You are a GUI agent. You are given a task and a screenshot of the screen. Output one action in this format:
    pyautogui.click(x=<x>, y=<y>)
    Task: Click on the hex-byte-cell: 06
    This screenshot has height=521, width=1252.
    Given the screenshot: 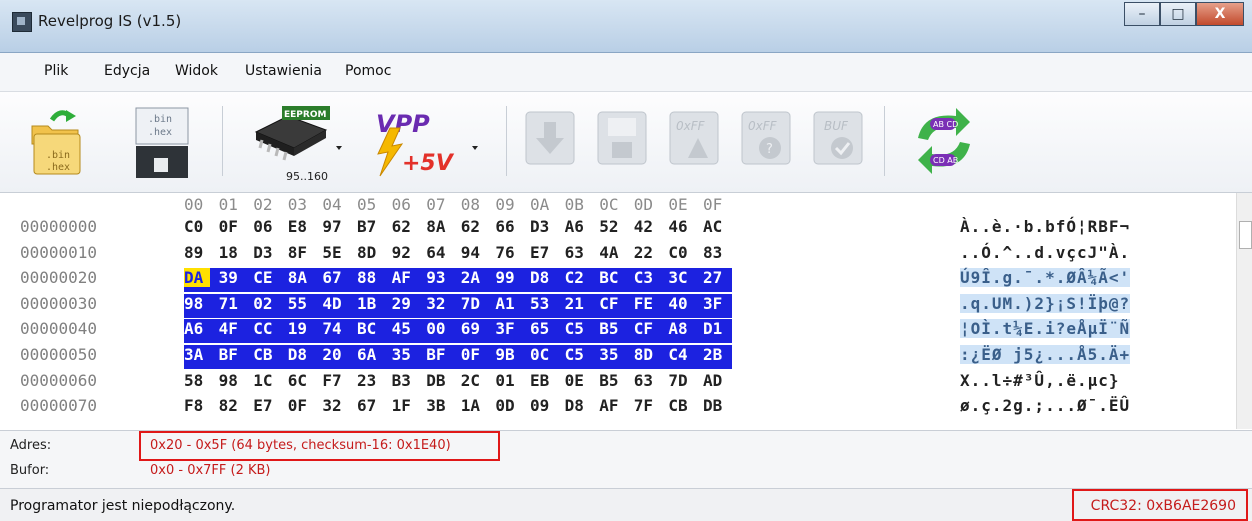 What is the action you would take?
    pyautogui.click(x=266, y=226)
    